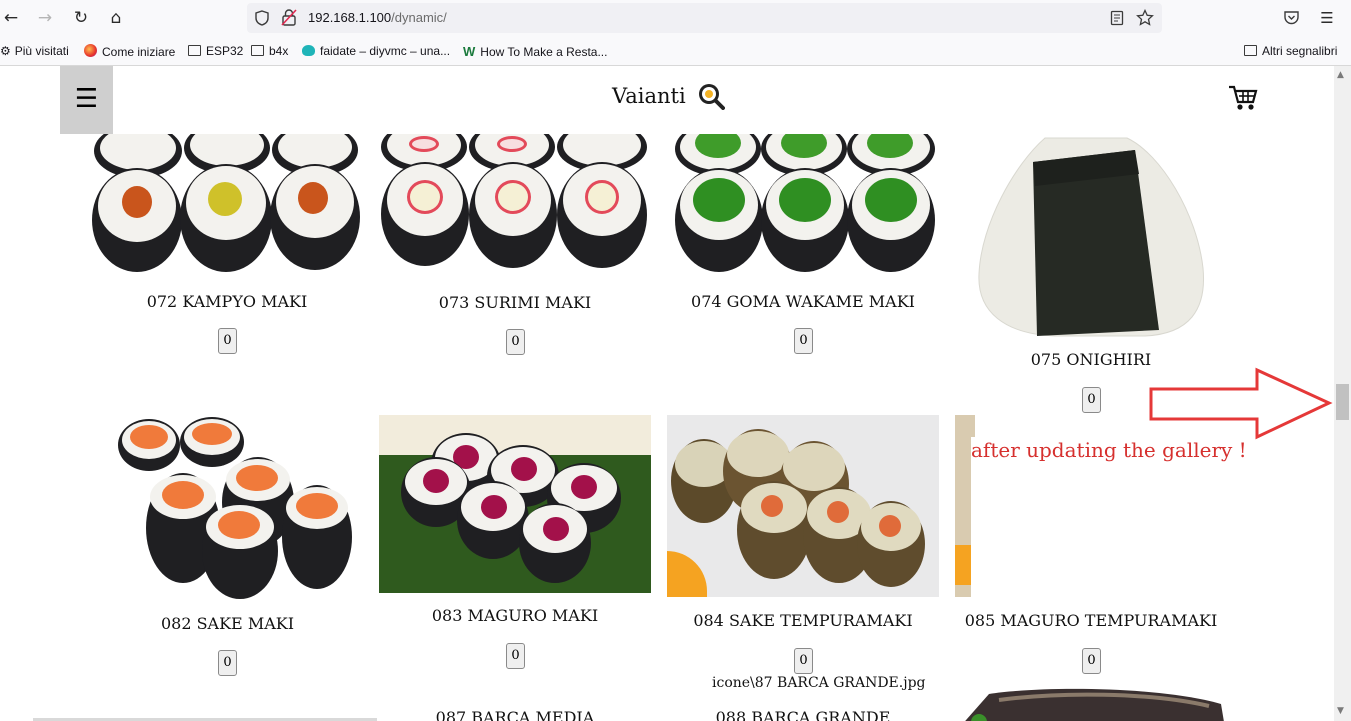  Describe the element at coordinates (1241, 403) in the screenshot. I see `red-arrow-icon` at that location.